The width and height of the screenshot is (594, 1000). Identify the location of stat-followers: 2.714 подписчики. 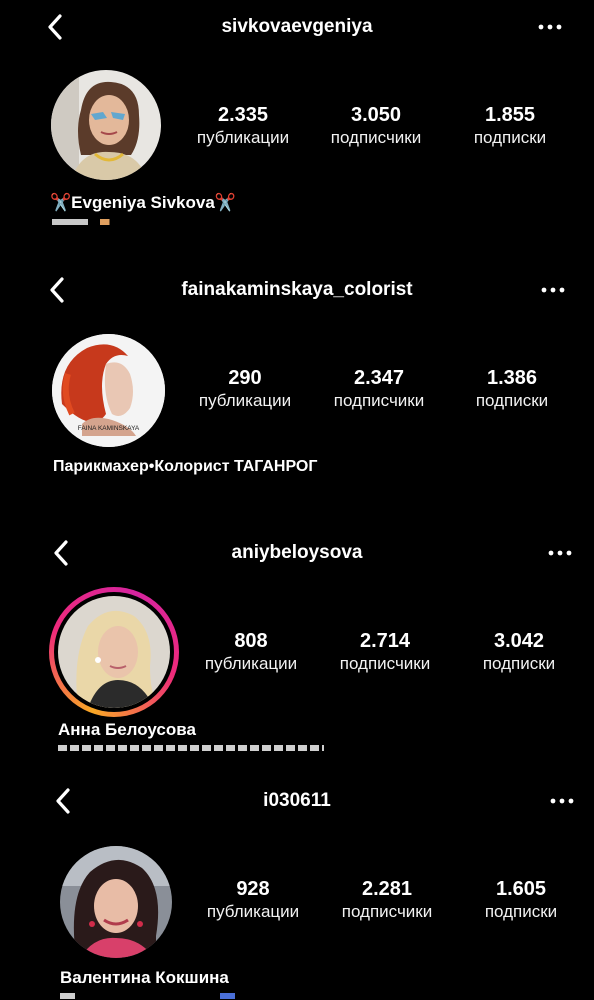
(385, 652).